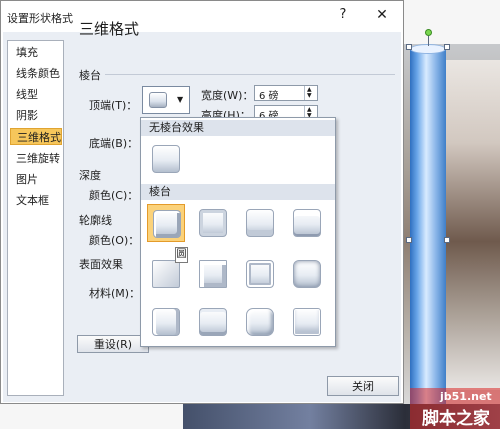  Describe the element at coordinates (101, 264) in the screenshot. I see `section-surface: 表面效果` at that location.